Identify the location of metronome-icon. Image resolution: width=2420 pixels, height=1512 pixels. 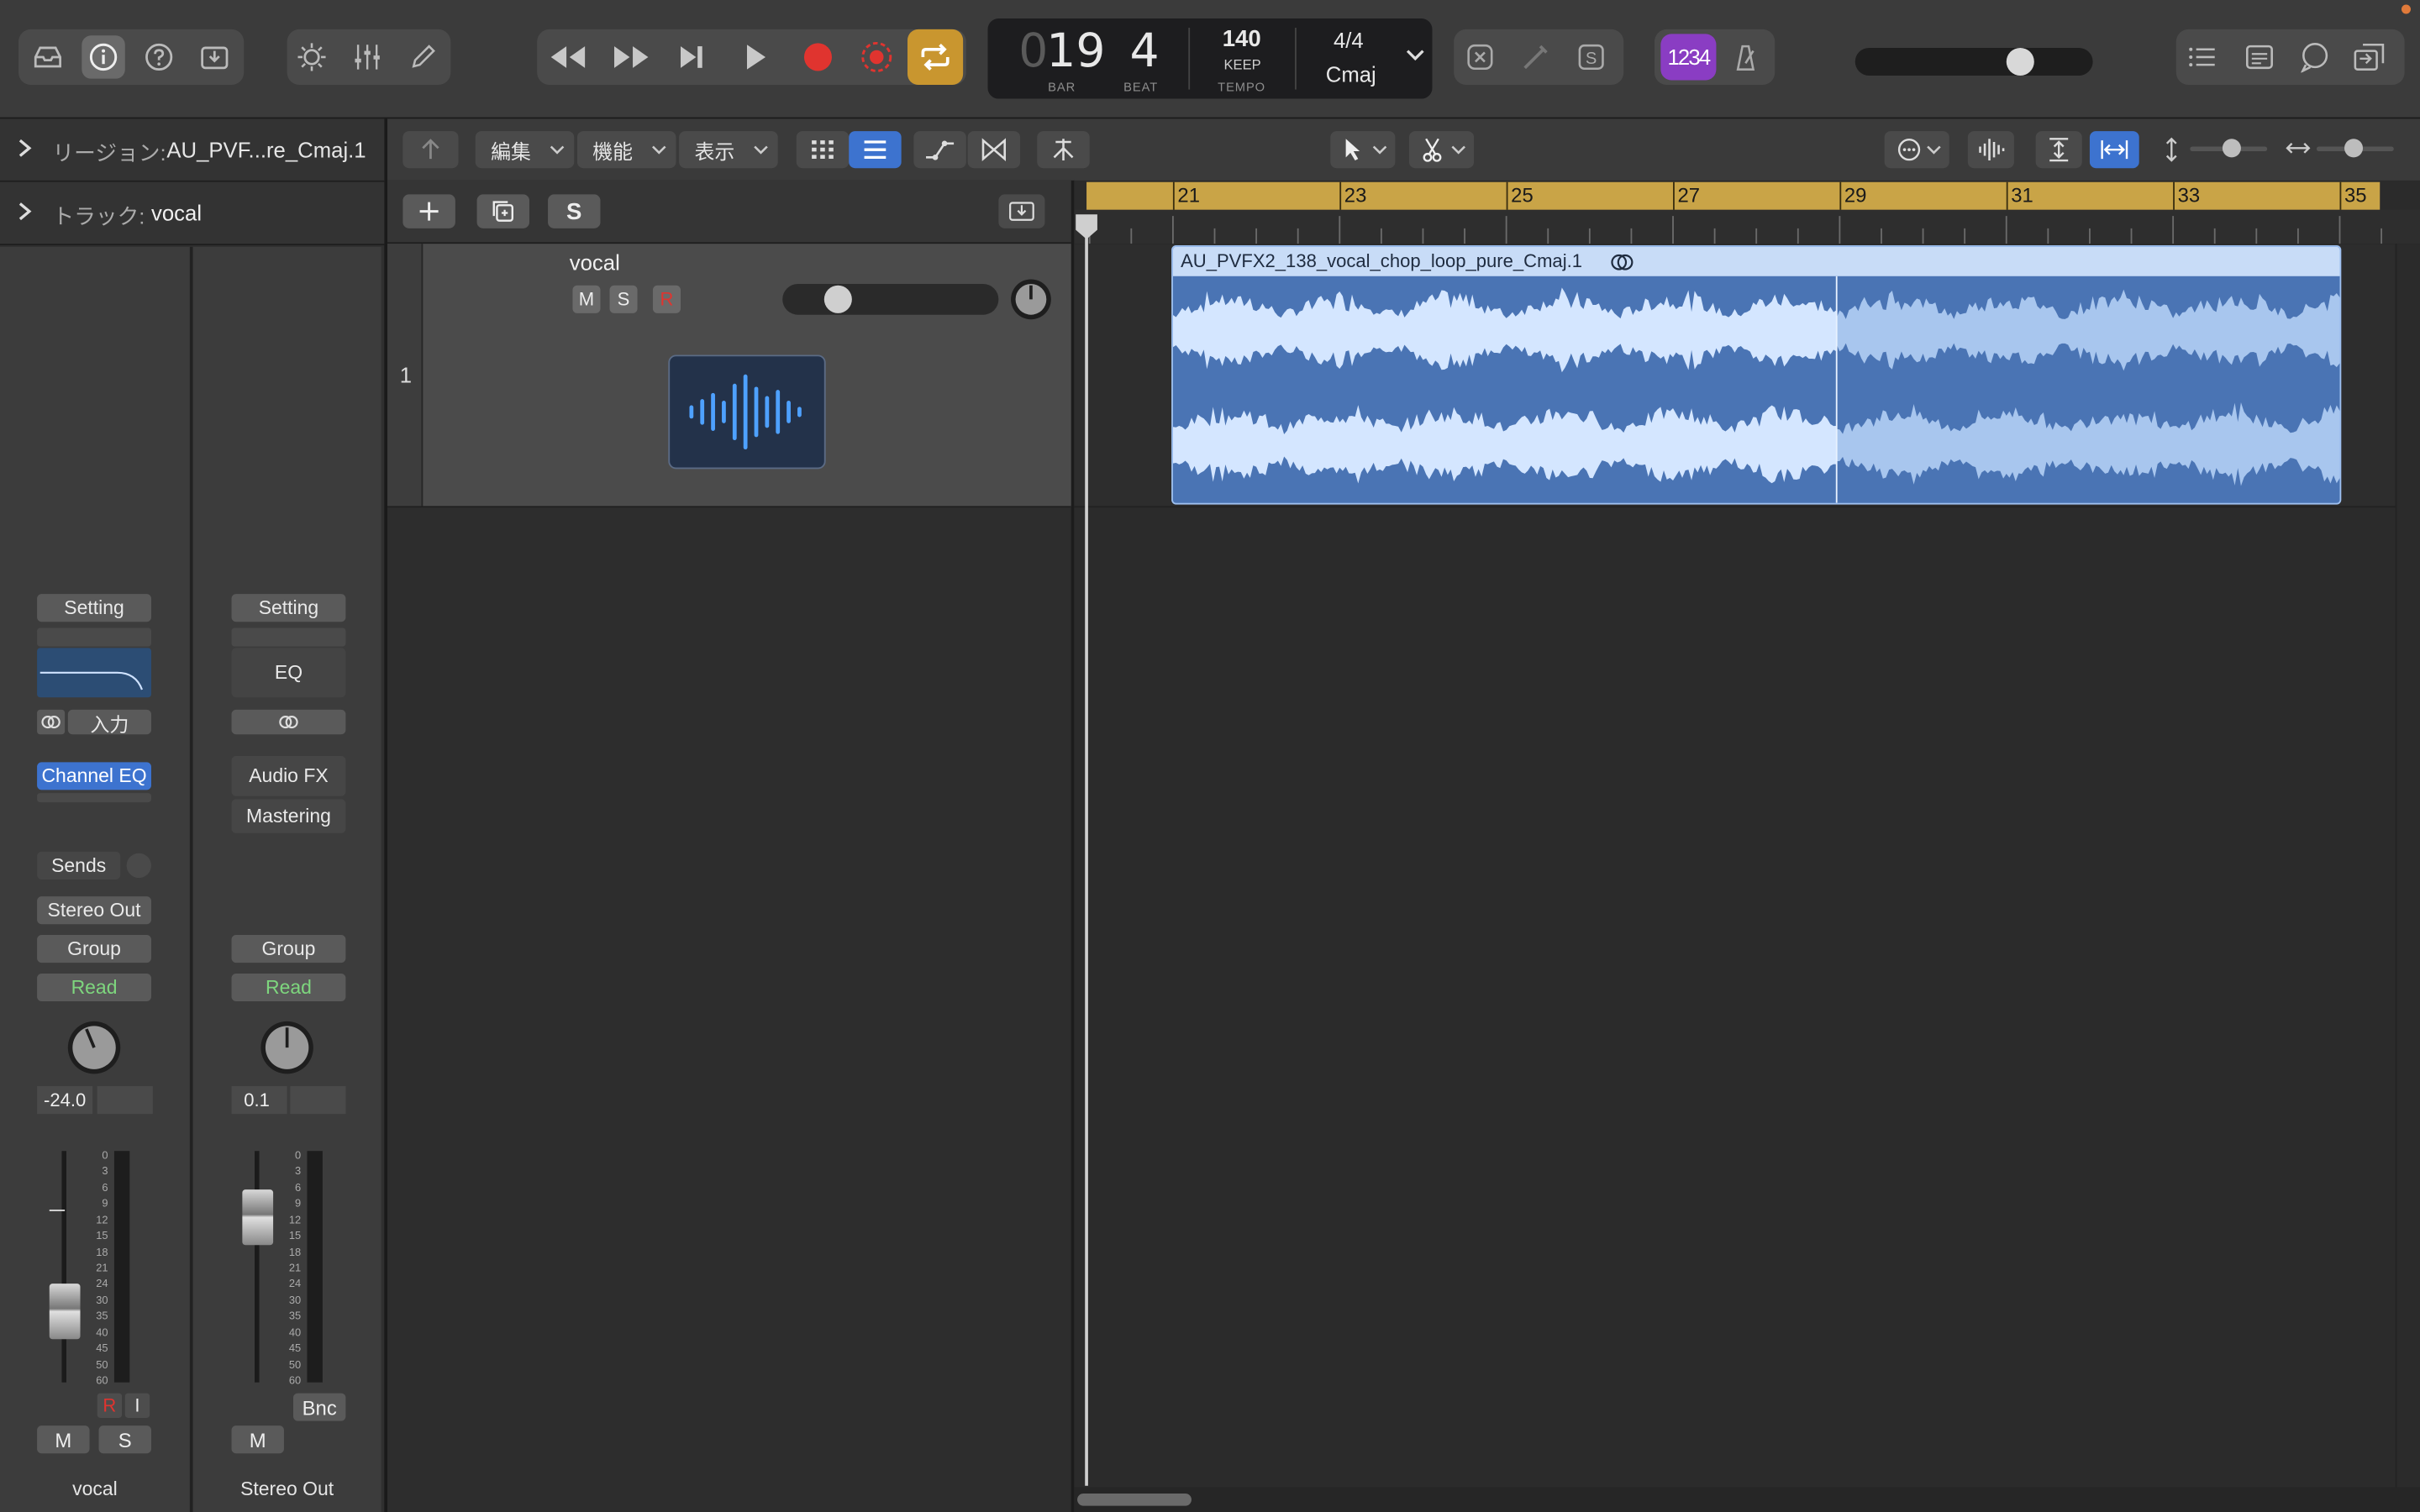
(1745, 56).